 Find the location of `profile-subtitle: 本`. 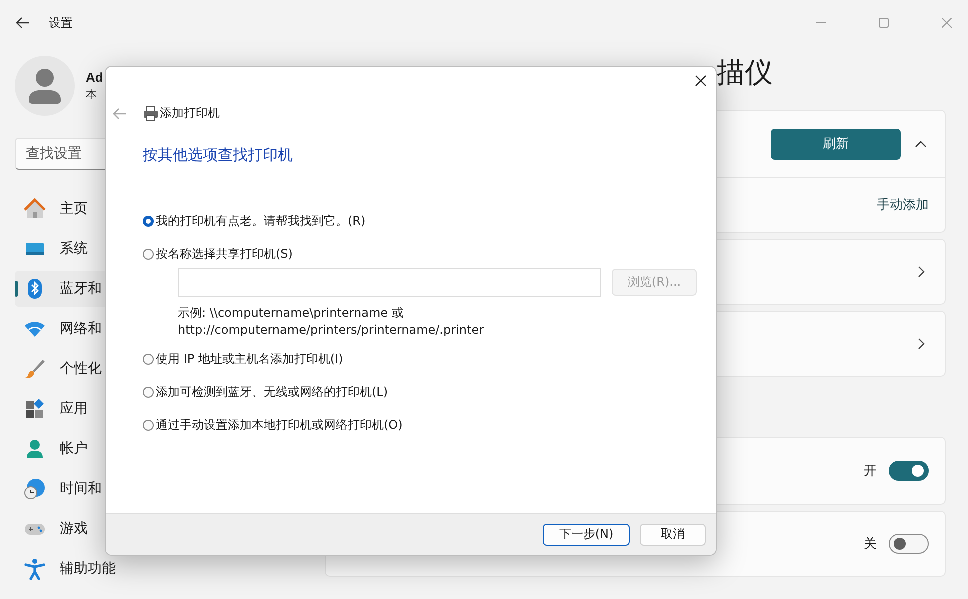

profile-subtitle: 本 is located at coordinates (92, 94).